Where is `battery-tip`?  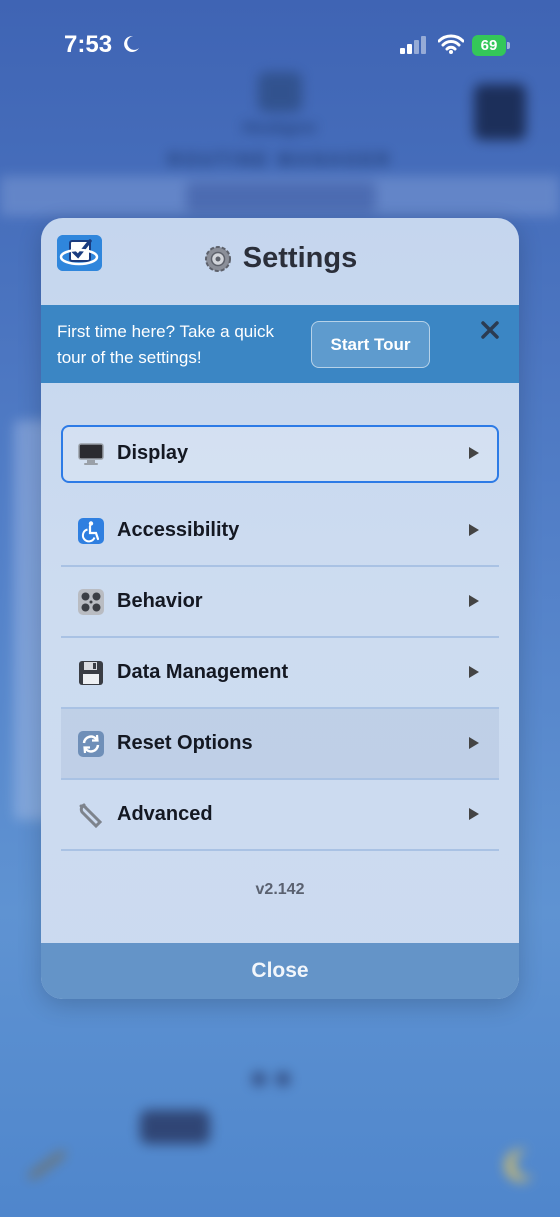
battery-tip is located at coordinates (508, 45).